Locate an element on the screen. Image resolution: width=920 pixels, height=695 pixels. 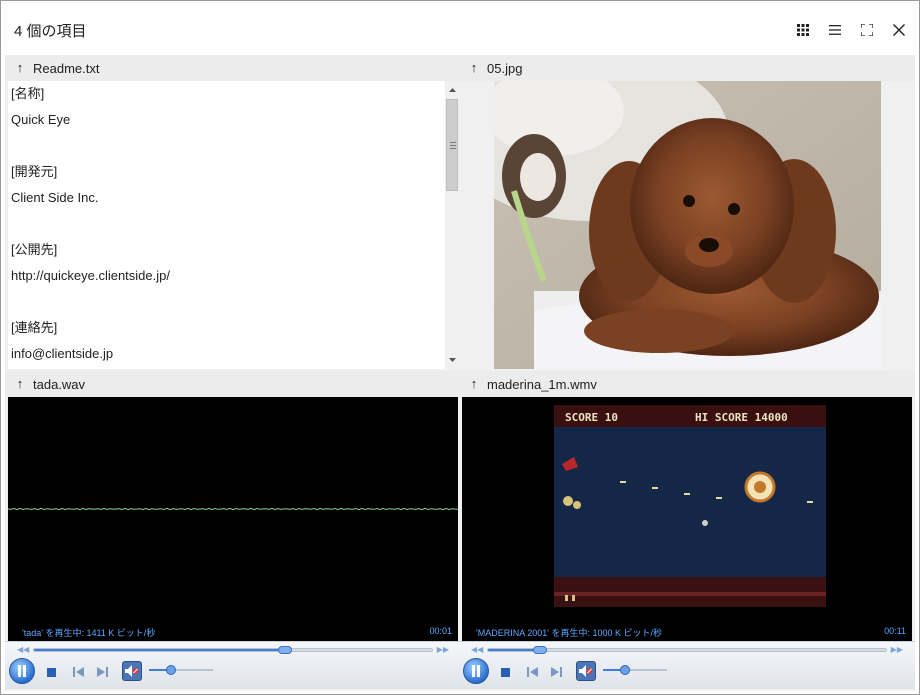
text-line: [公開先] is located at coordinates (34, 249).